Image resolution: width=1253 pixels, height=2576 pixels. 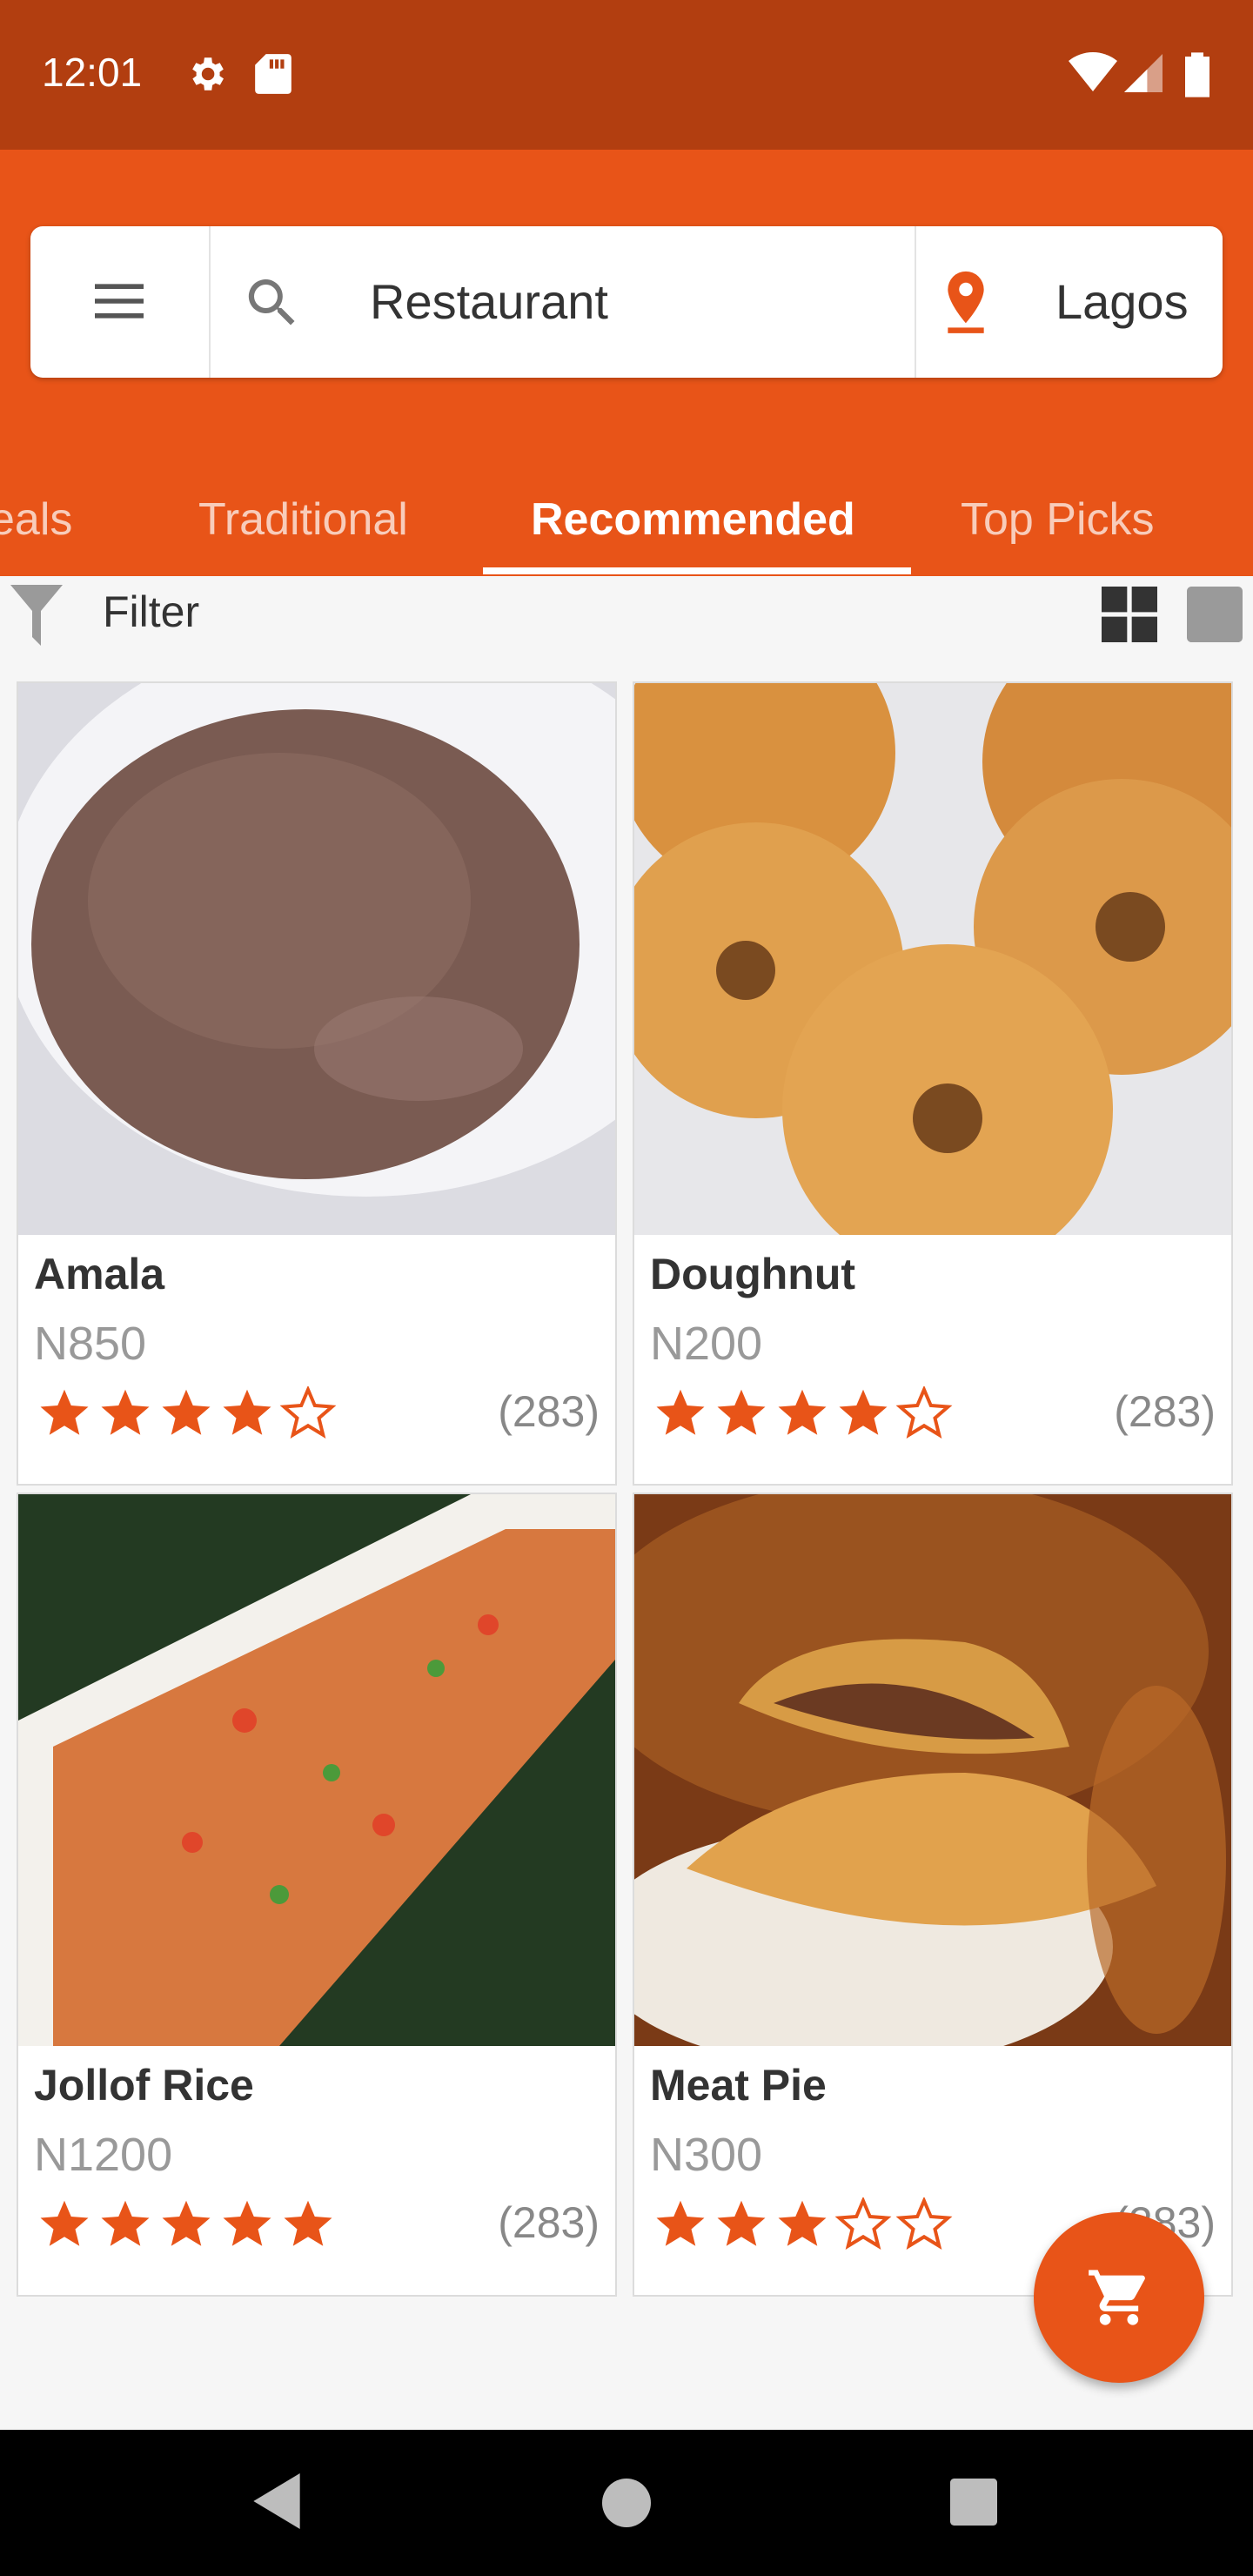 I want to click on wifi-icon, so click(x=1093, y=71).